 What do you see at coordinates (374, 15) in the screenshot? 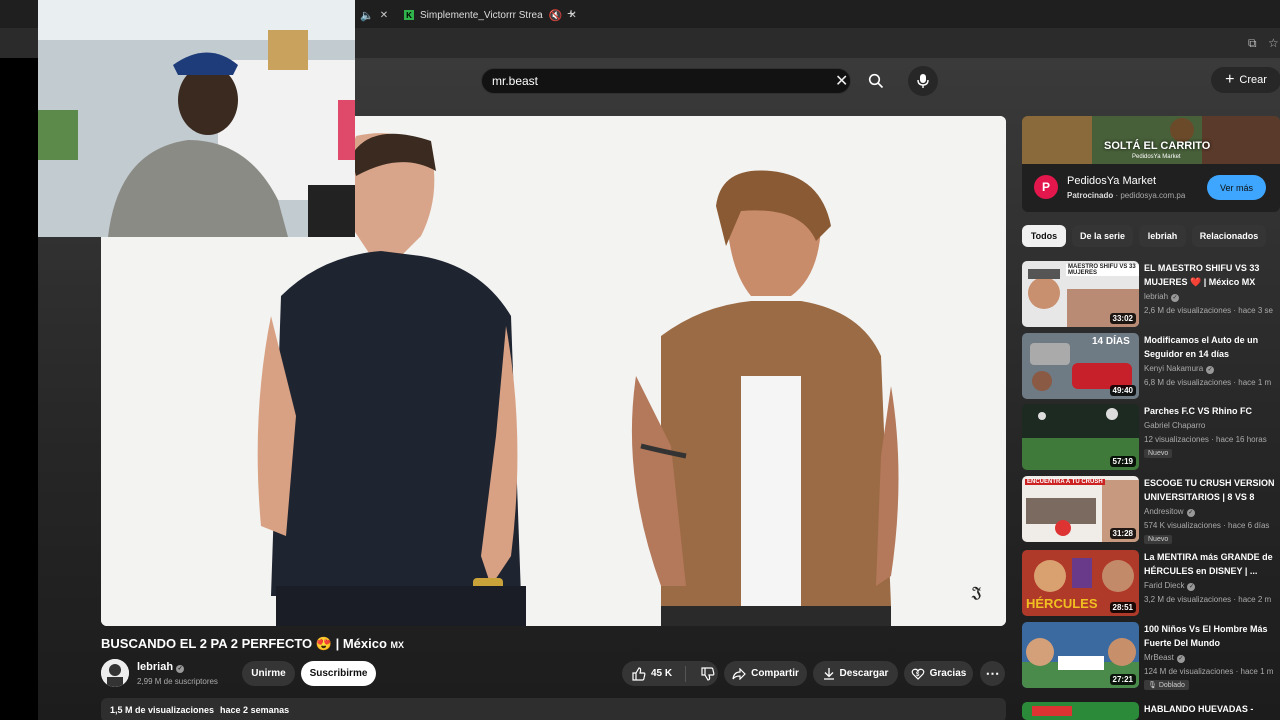
I see `audio-tab: 🔈 ✕` at bounding box center [374, 15].